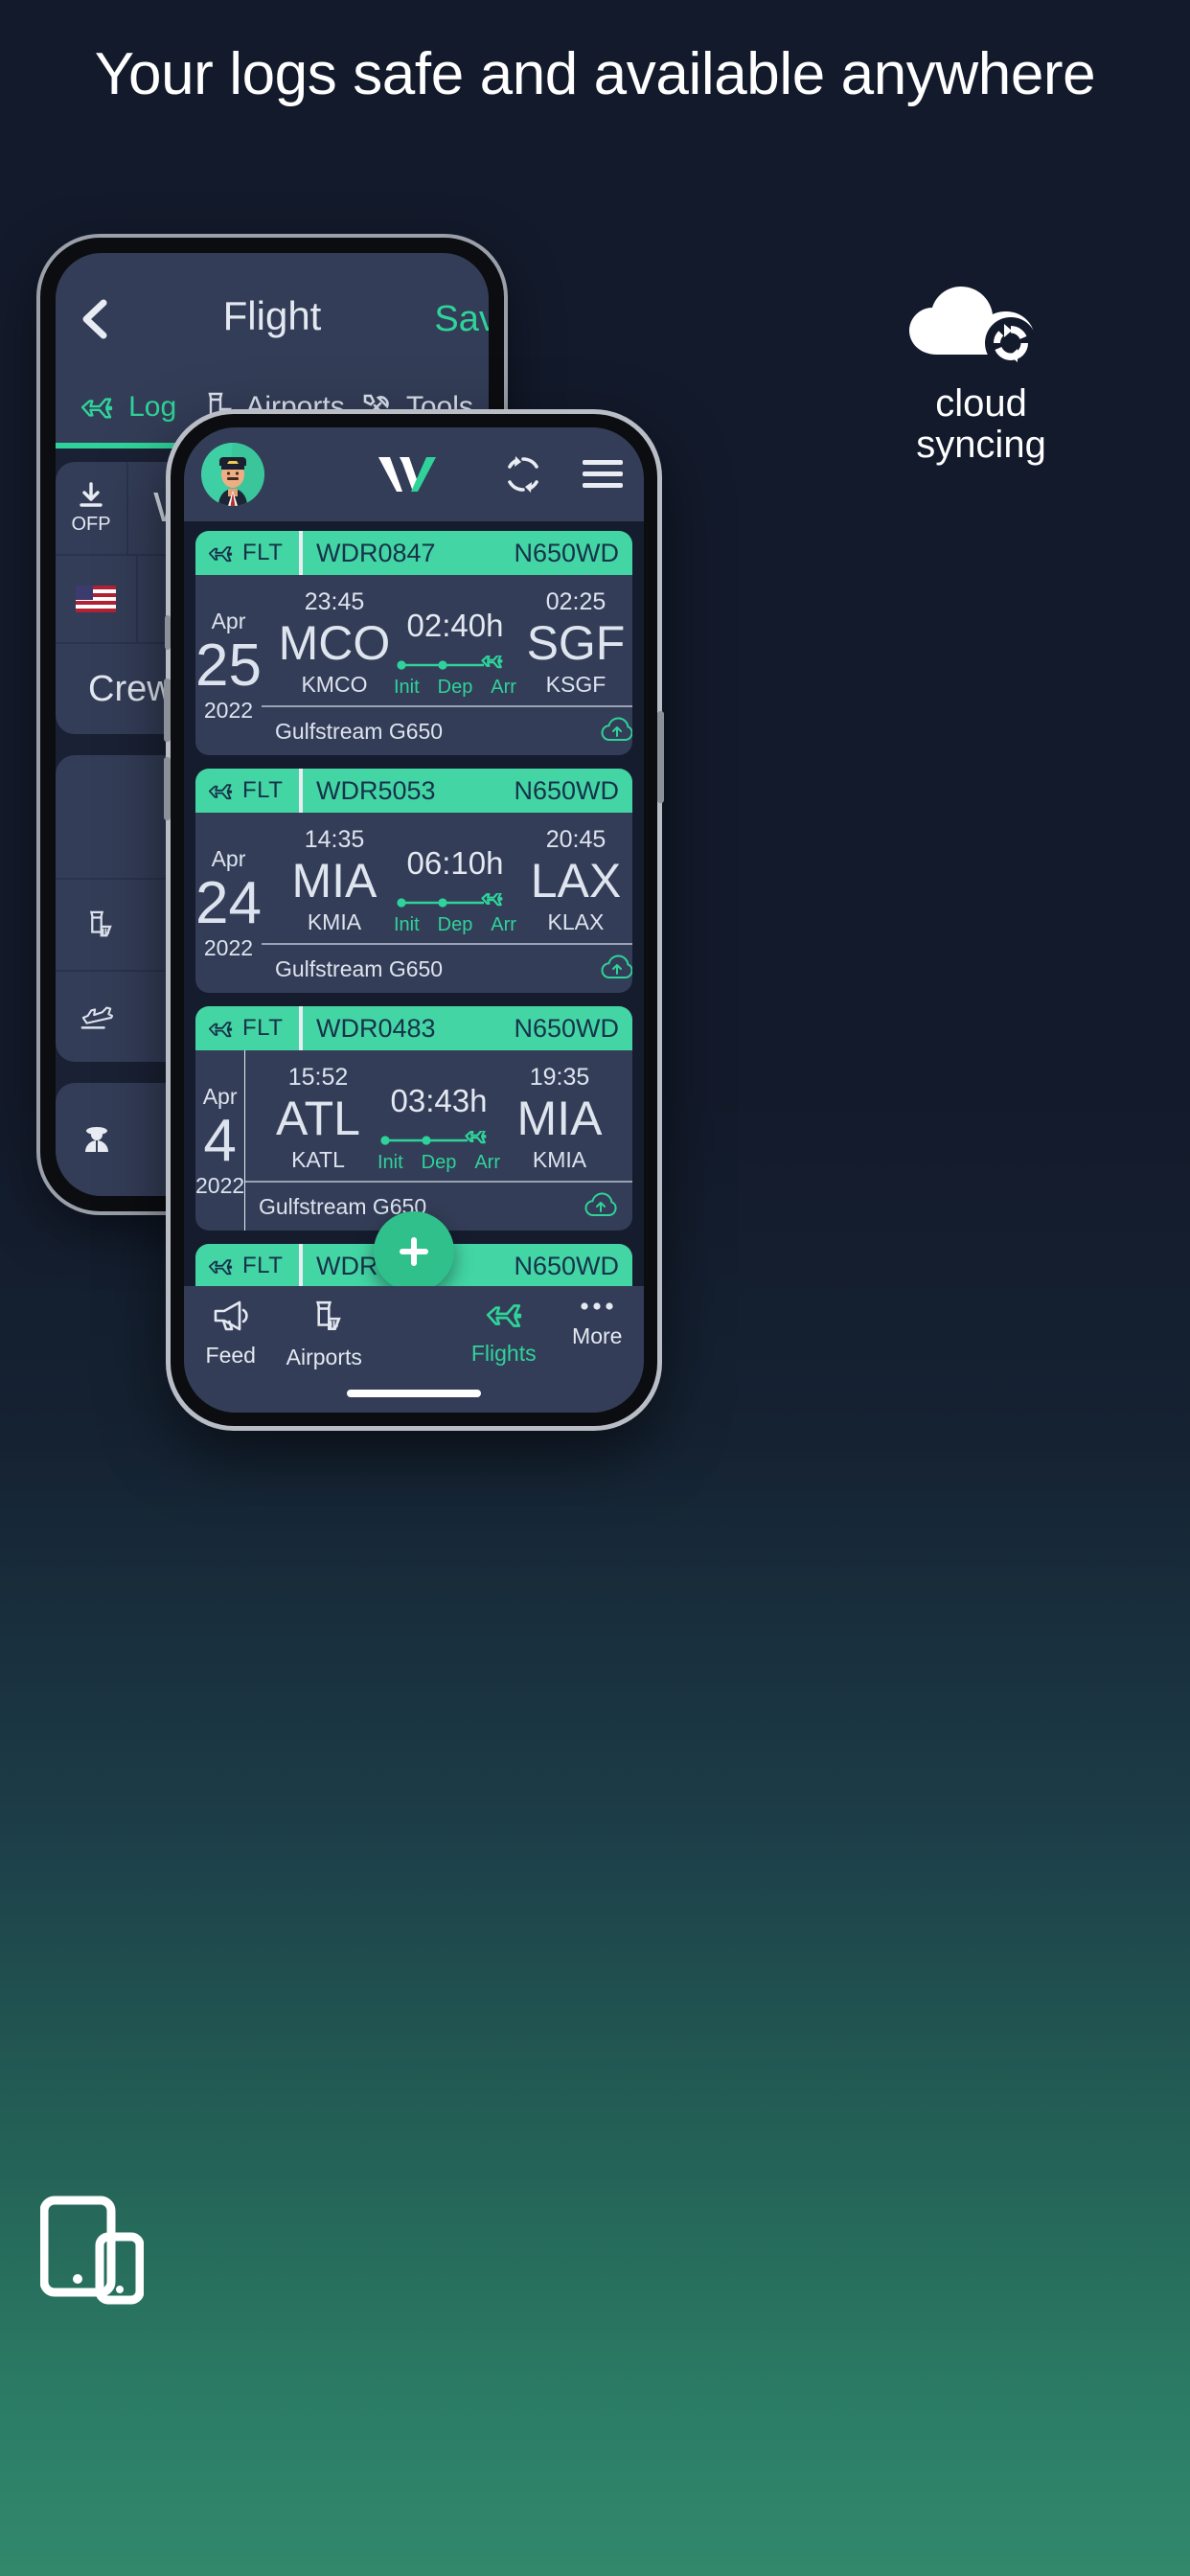 The height and width of the screenshot is (2576, 1190). Describe the element at coordinates (229, 903) in the screenshot. I see `flight-date: Apr 24 2022` at that location.